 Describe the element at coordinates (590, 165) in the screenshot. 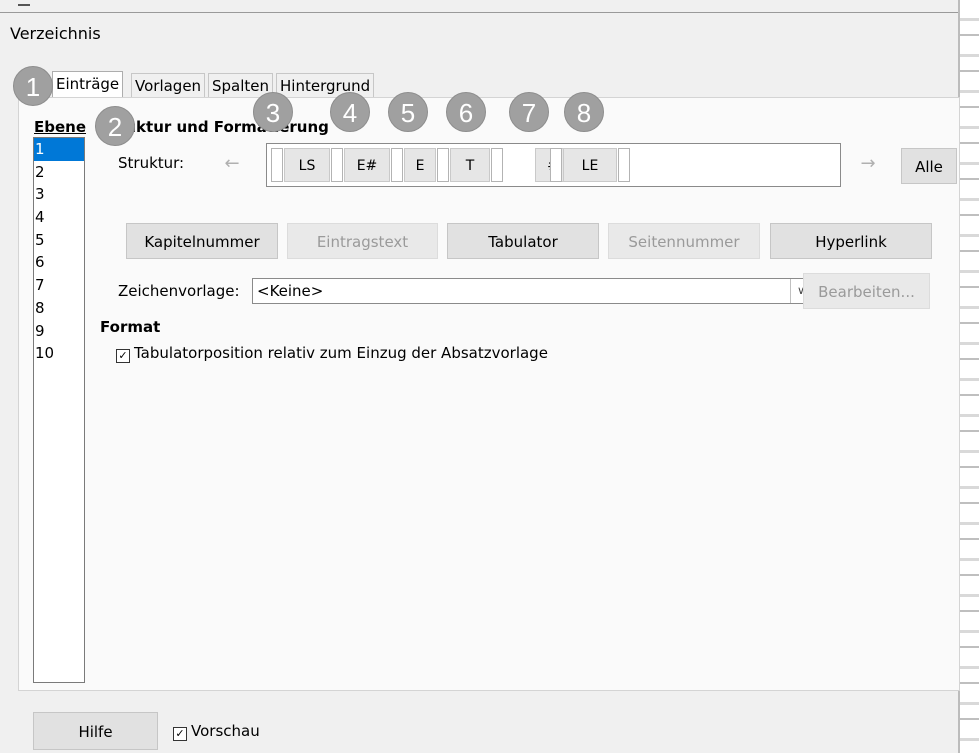

I see `token-le: LE` at that location.